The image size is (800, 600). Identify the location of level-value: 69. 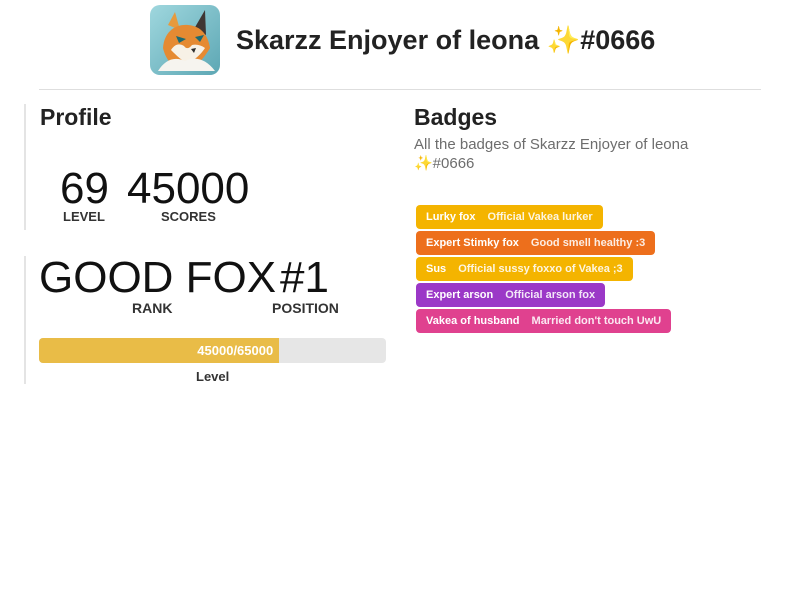
(84, 188).